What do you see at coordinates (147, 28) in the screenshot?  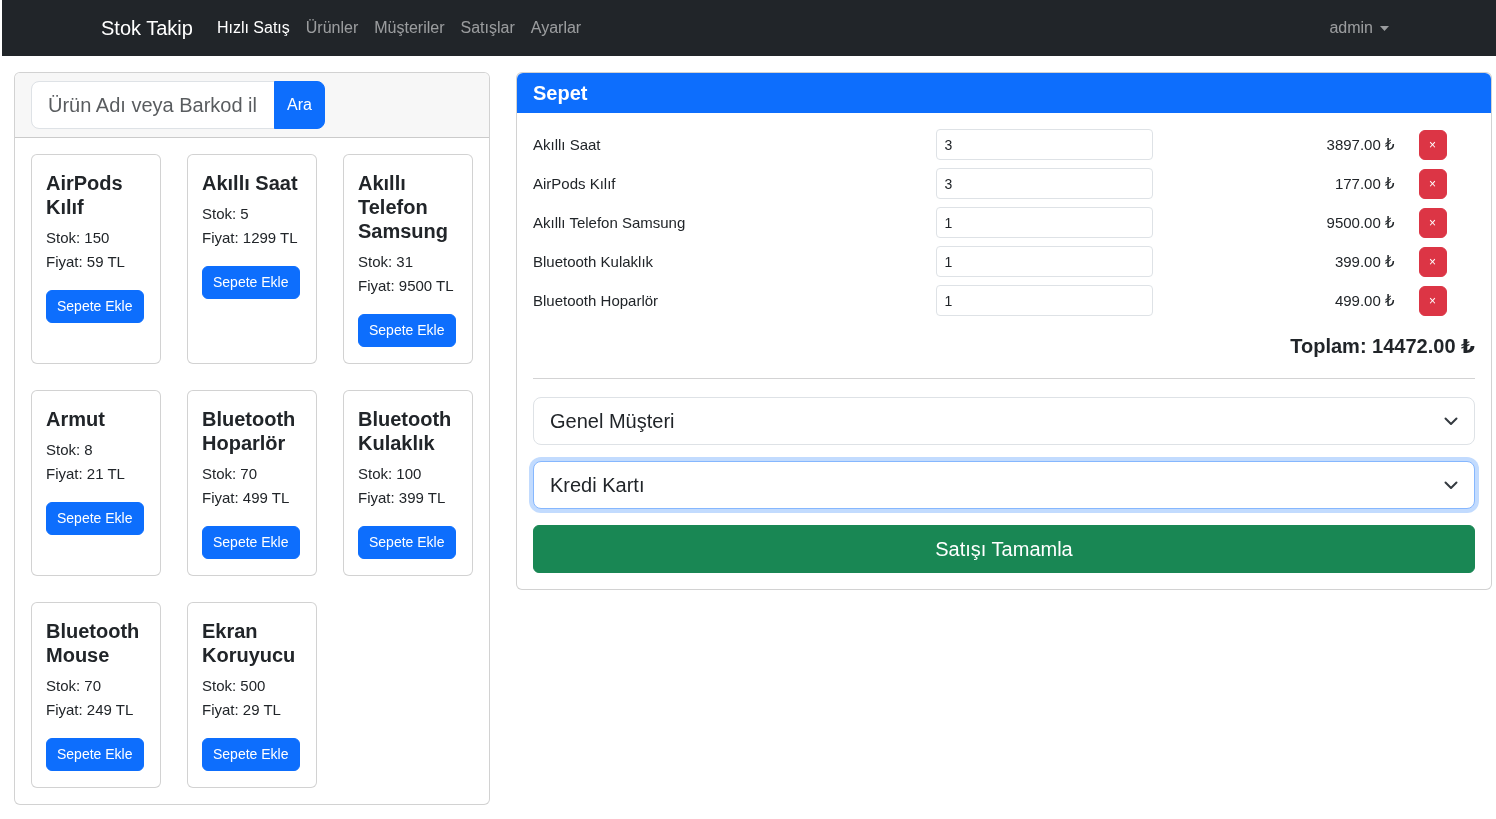 I see `brand-link: Stok Takip` at bounding box center [147, 28].